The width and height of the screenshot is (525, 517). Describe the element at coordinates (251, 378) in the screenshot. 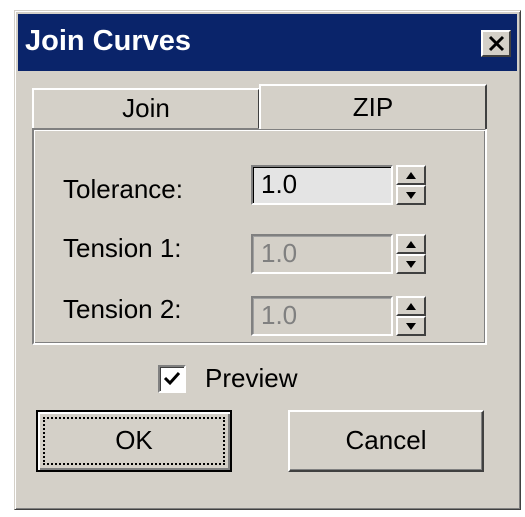

I see `preview-label: Preview` at that location.